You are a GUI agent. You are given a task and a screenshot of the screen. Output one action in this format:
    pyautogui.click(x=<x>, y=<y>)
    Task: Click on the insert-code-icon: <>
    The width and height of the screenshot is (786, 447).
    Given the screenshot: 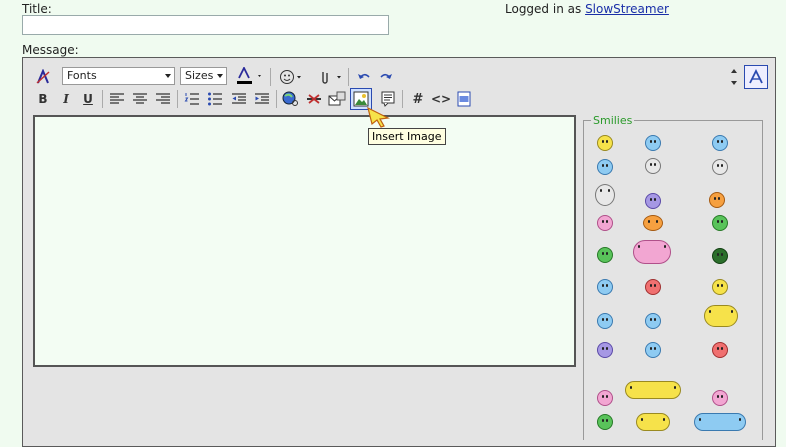 What is the action you would take?
    pyautogui.click(x=441, y=99)
    